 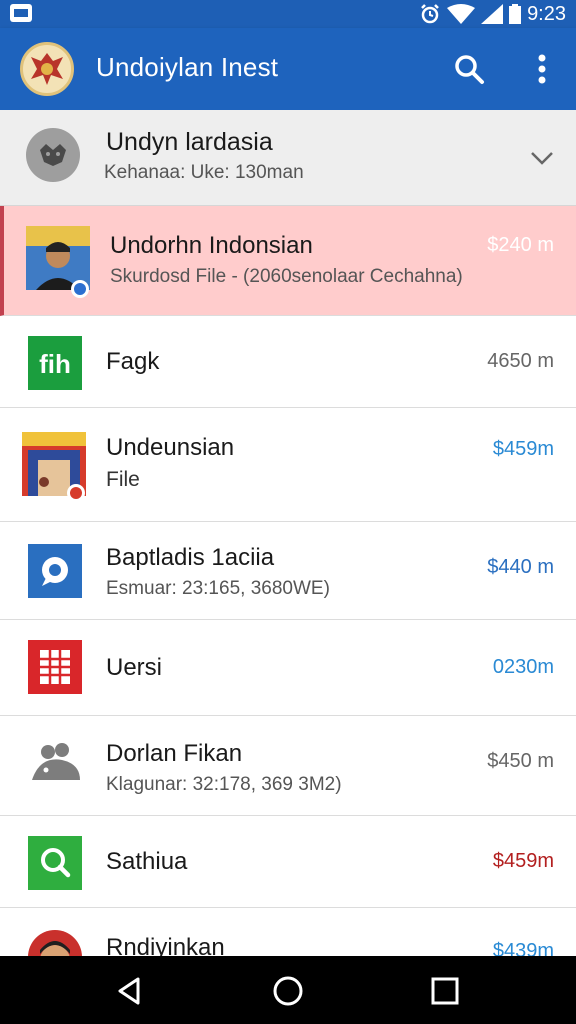 What do you see at coordinates (520, 361) in the screenshot?
I see `item-price: 4650 m` at bounding box center [520, 361].